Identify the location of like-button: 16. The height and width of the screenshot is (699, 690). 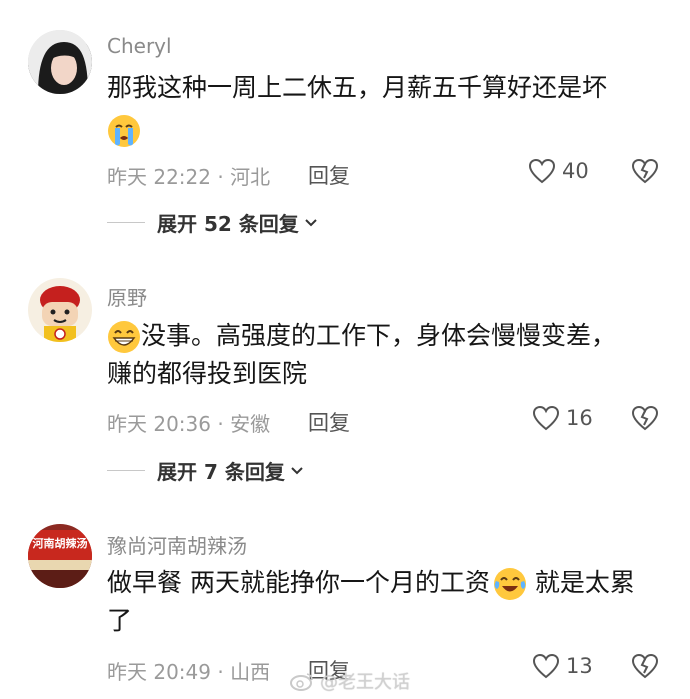
(562, 418).